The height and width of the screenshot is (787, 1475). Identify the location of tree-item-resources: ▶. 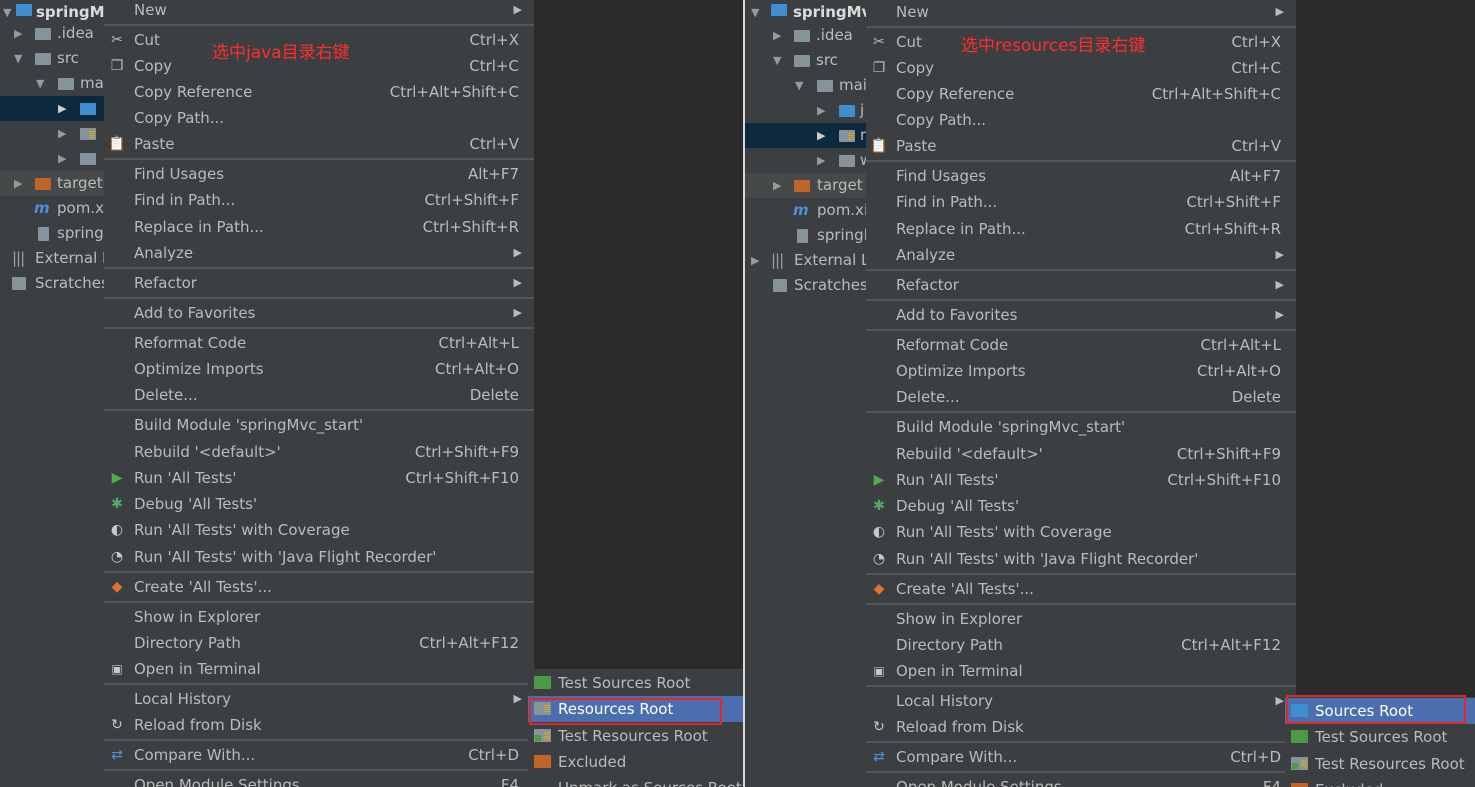
(52, 133).